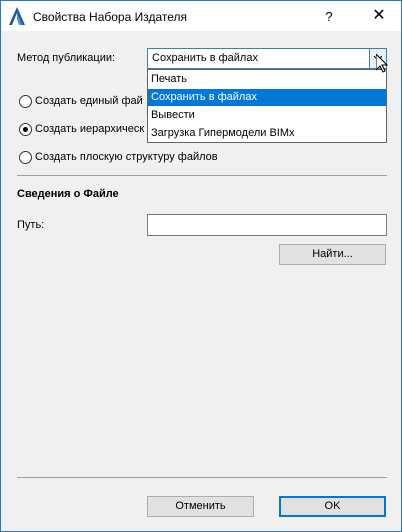 The image size is (402, 532). Describe the element at coordinates (89, 101) in the screenshot. I see `radio-label: Создать единый фай` at that location.